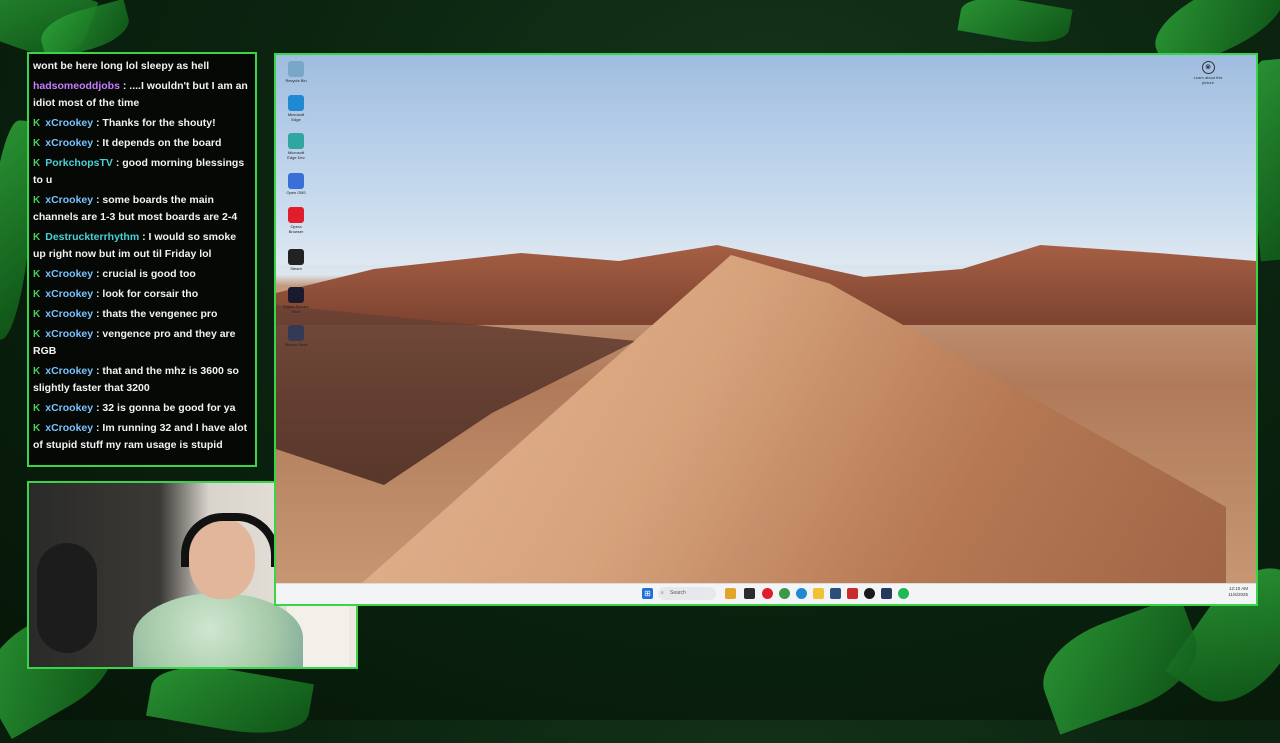 The height and width of the screenshot is (743, 1280). I want to click on chat-text: : 32 is gonna be good for ya, so click(166, 408).